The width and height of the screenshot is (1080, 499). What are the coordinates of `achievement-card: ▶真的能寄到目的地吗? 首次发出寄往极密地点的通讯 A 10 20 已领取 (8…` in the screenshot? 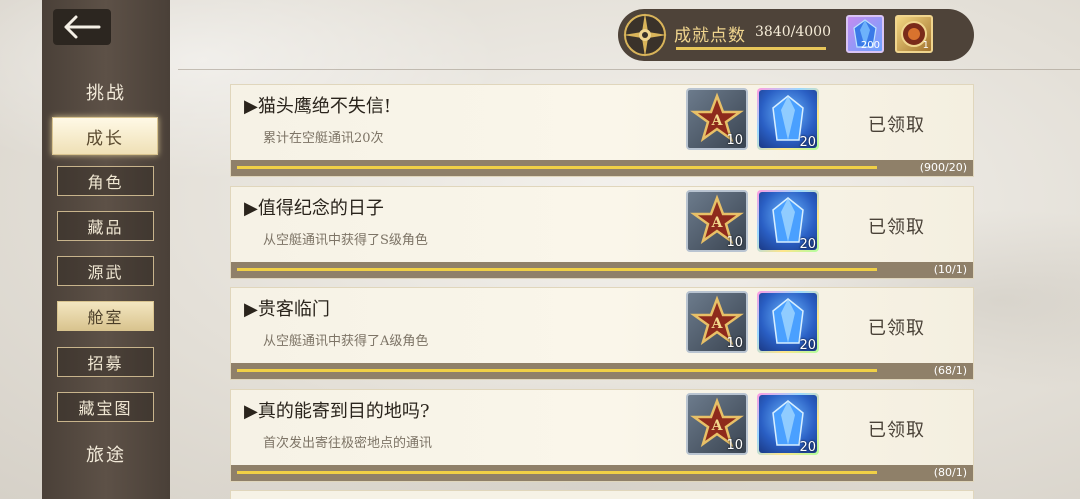 It's located at (602, 435).